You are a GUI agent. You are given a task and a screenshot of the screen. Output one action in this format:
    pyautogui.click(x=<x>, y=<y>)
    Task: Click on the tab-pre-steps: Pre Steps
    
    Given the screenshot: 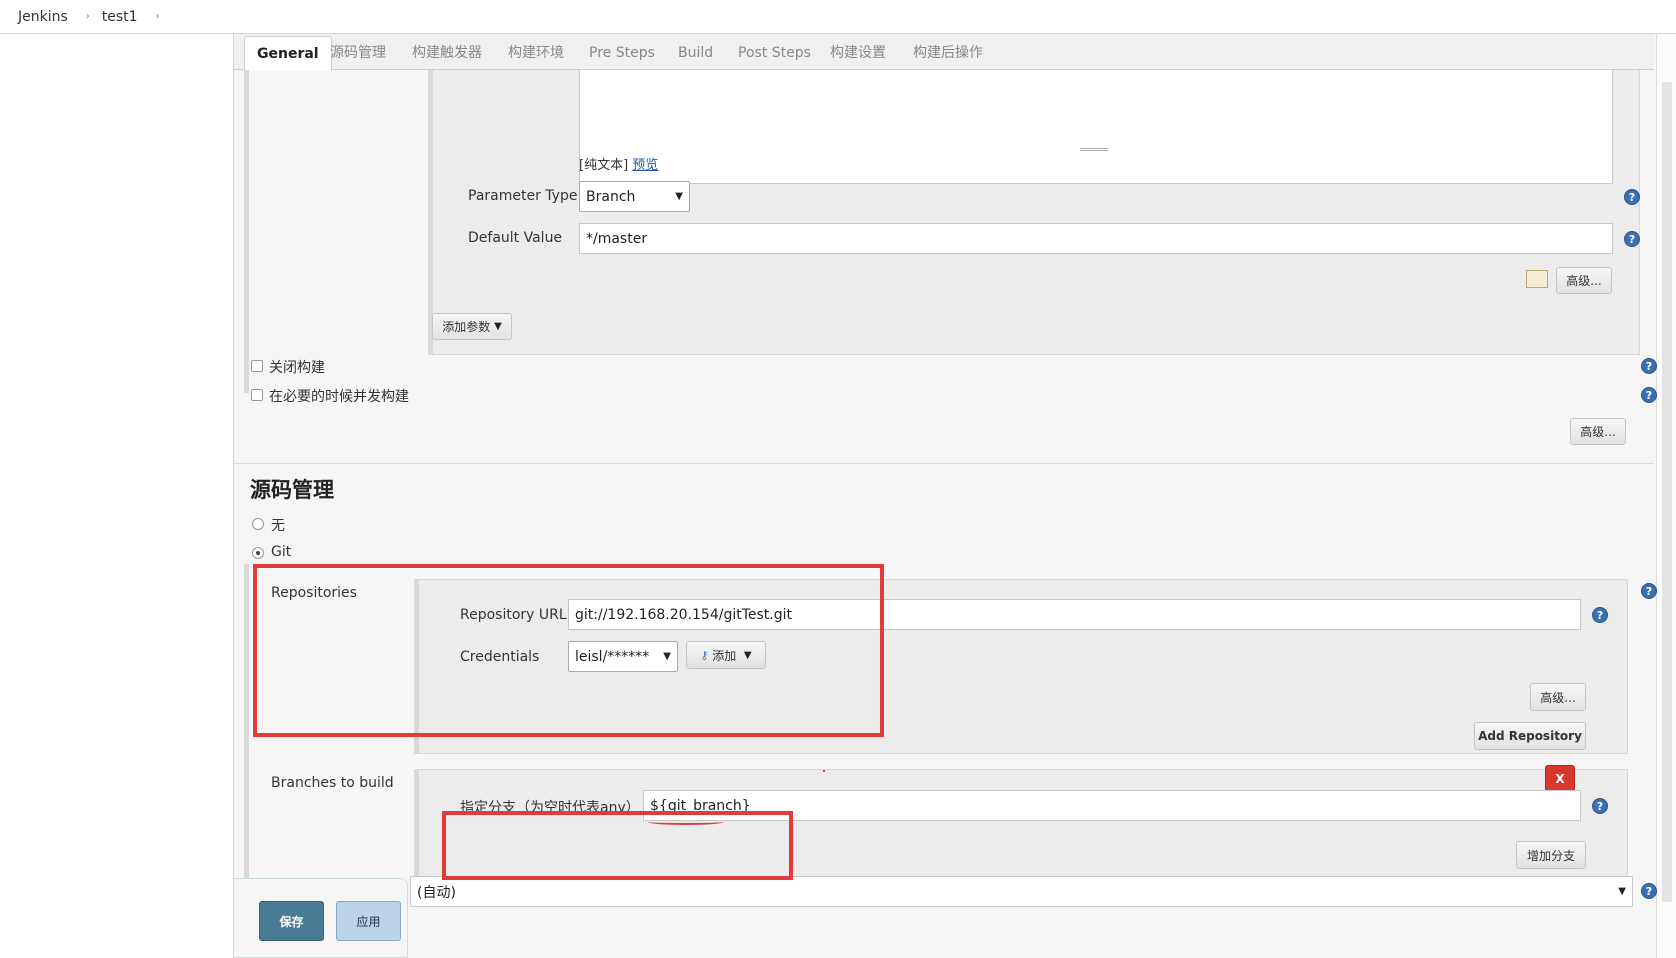 What is the action you would take?
    pyautogui.click(x=622, y=53)
    